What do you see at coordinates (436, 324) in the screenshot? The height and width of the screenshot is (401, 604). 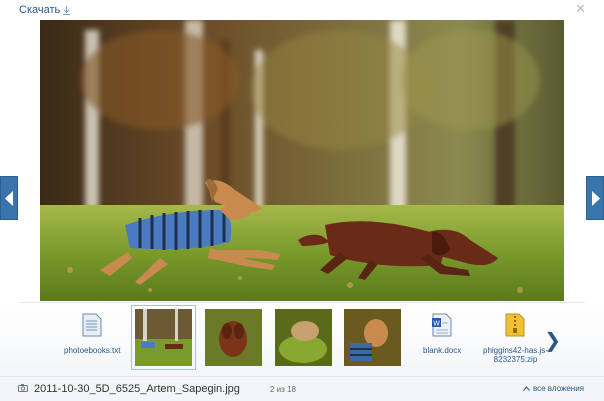 I see `svg-text: W` at bounding box center [436, 324].